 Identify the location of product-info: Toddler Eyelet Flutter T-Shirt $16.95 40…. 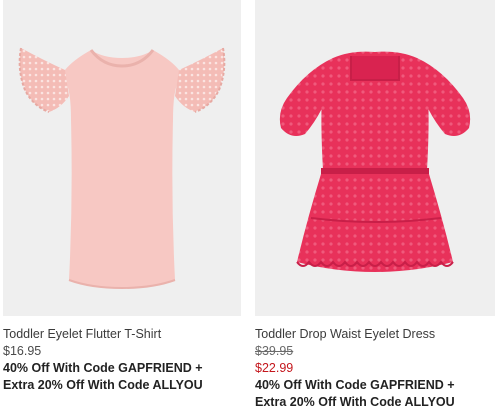
(122, 355).